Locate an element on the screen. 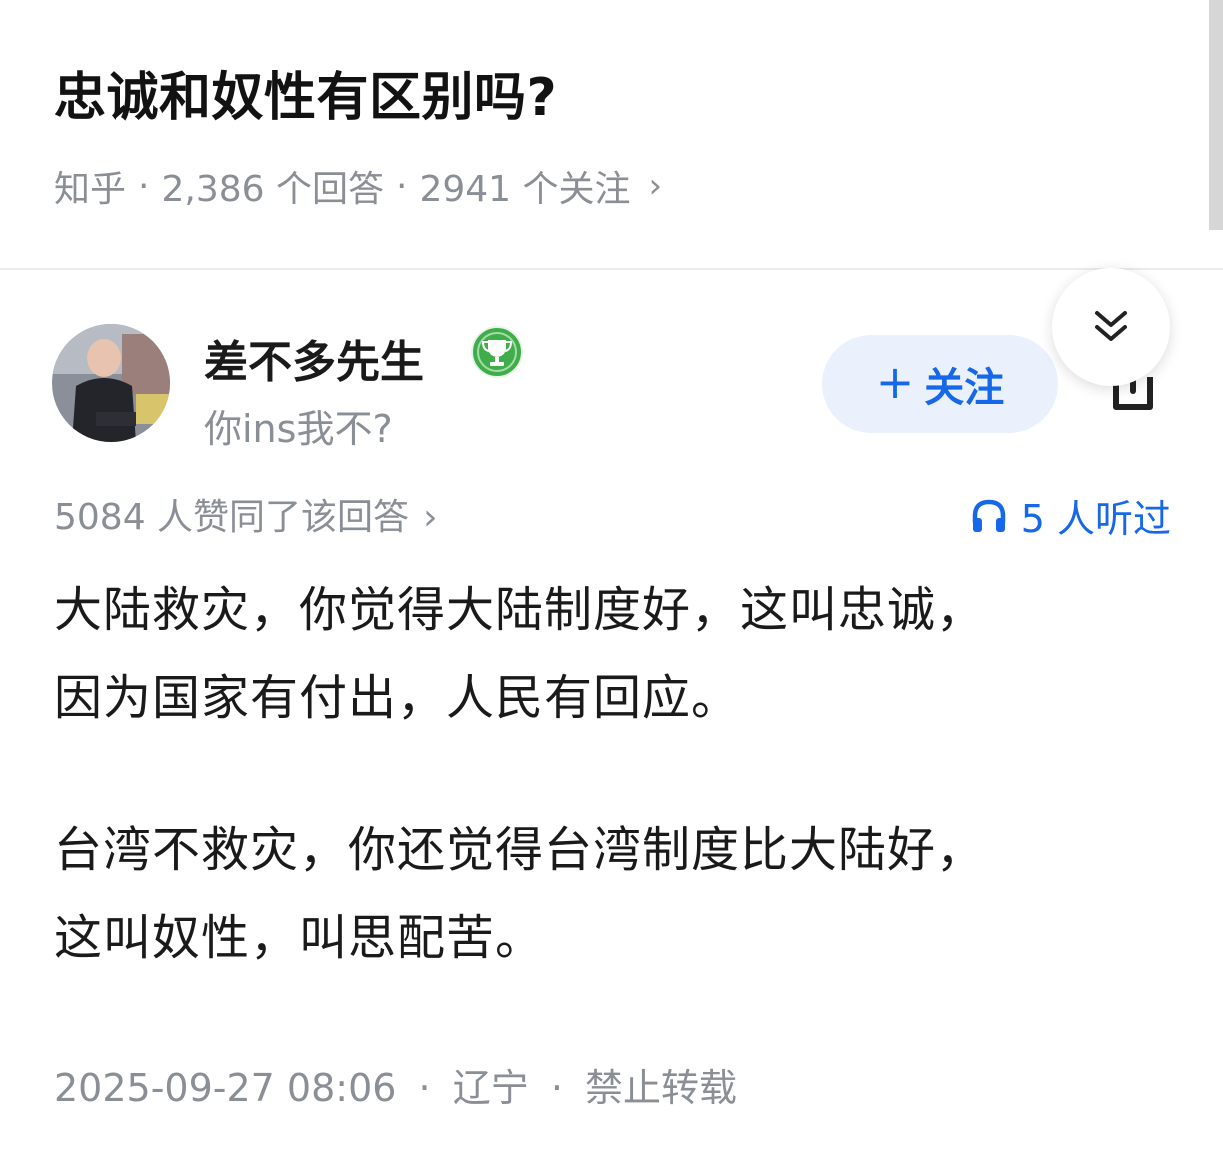 The height and width of the screenshot is (1158, 1223). headphones-icon is located at coordinates (988, 515).